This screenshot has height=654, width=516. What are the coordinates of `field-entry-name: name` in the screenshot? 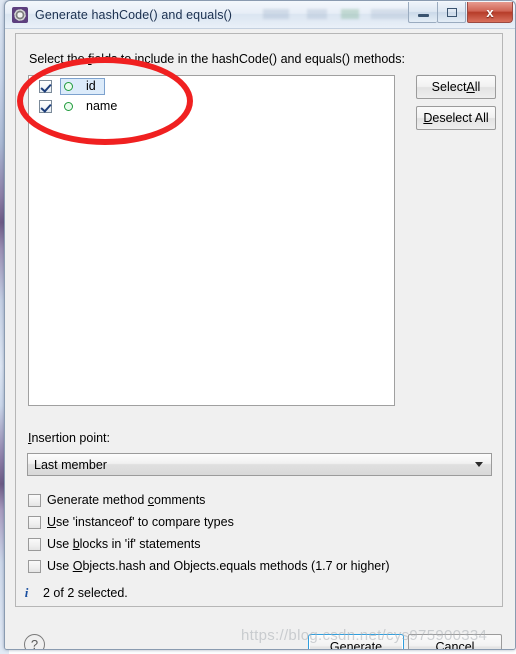 It's located at (93, 106).